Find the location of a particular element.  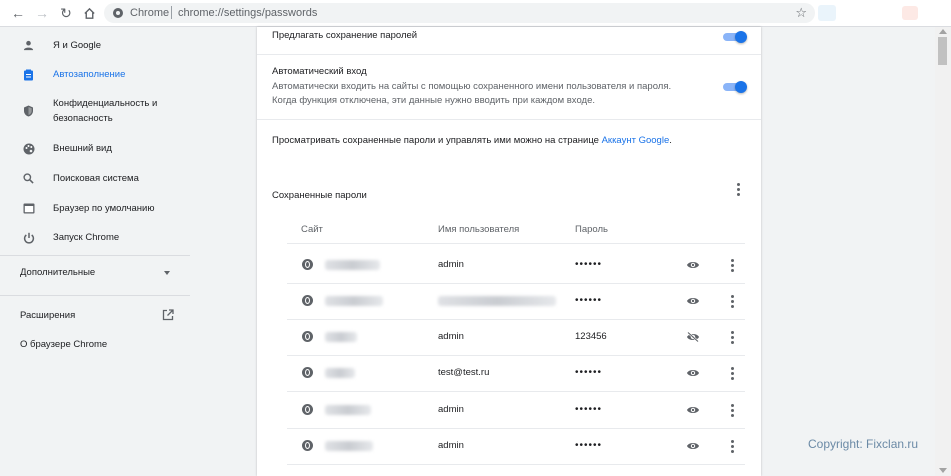

sidebar-item-default-browser: Браузер по умолчанию is located at coordinates (95, 208).